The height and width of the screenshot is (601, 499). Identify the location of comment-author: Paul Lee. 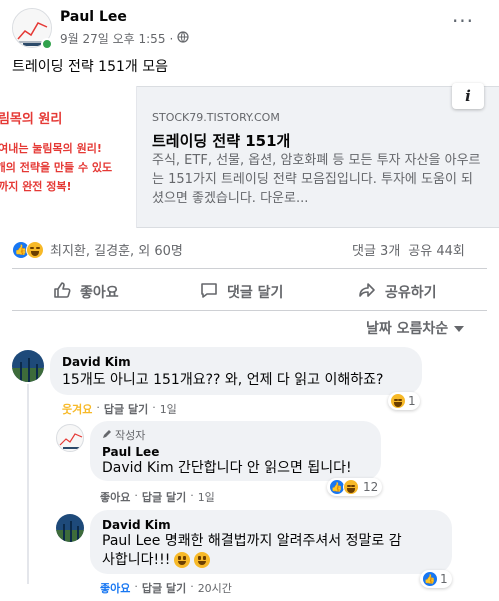
(235, 452).